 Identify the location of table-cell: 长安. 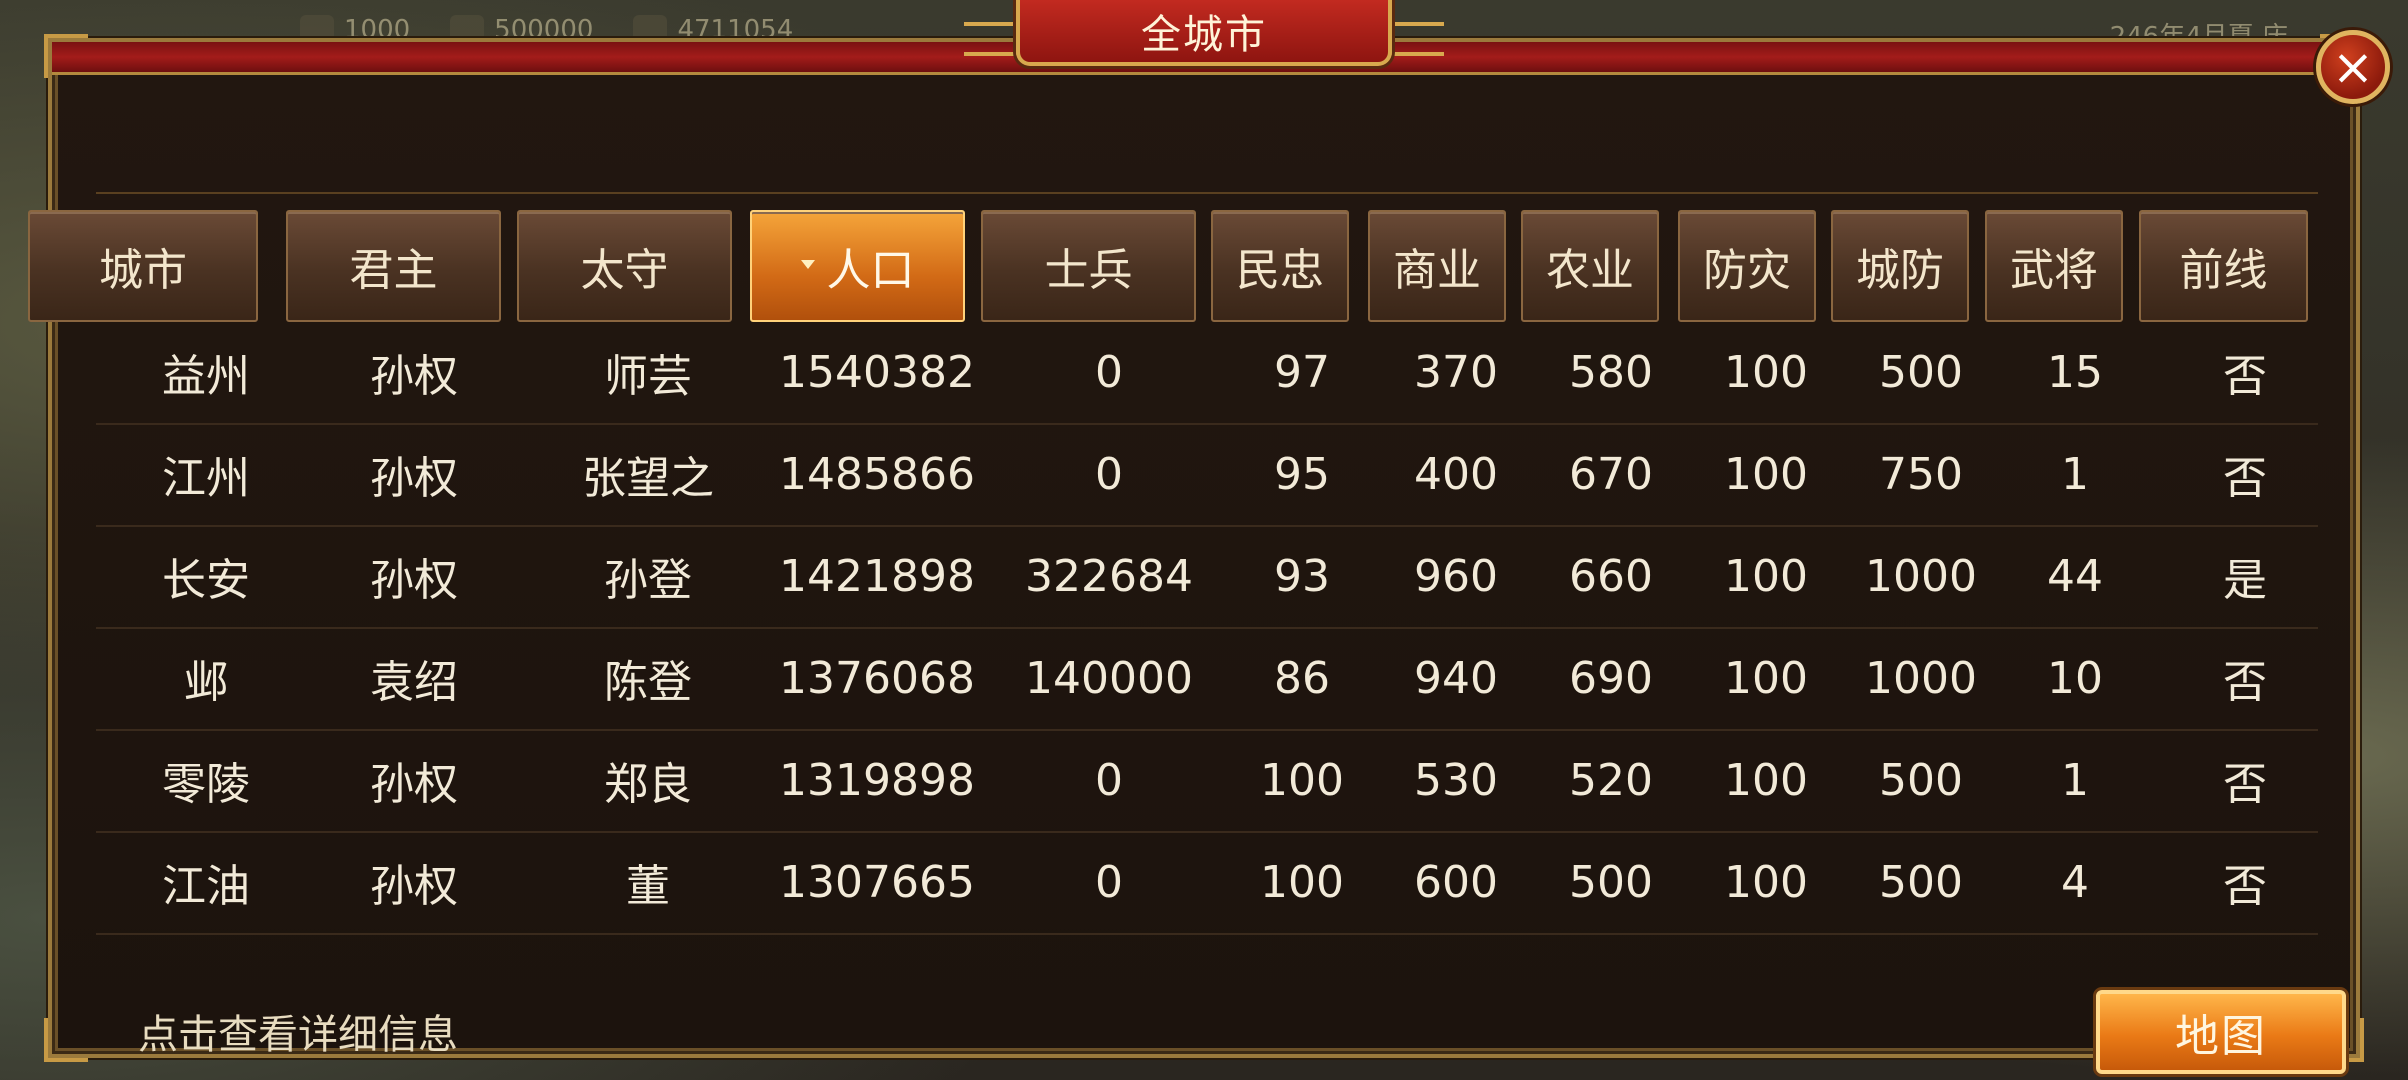
(206, 580).